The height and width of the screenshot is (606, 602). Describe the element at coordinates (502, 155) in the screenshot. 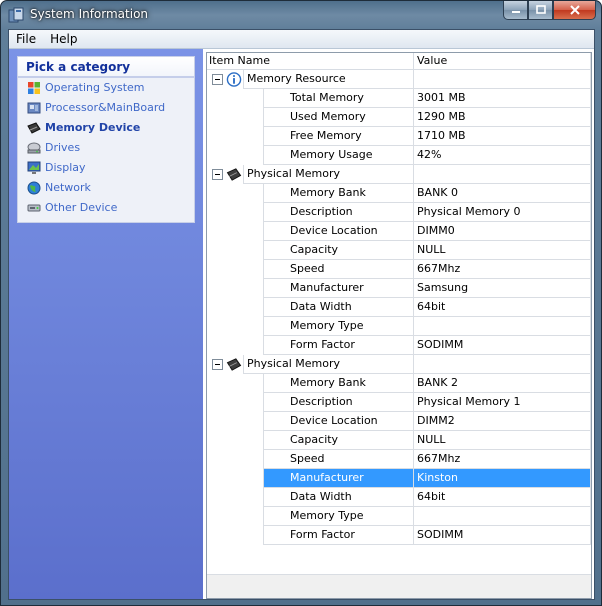

I see `item-value-cell: 42%` at that location.